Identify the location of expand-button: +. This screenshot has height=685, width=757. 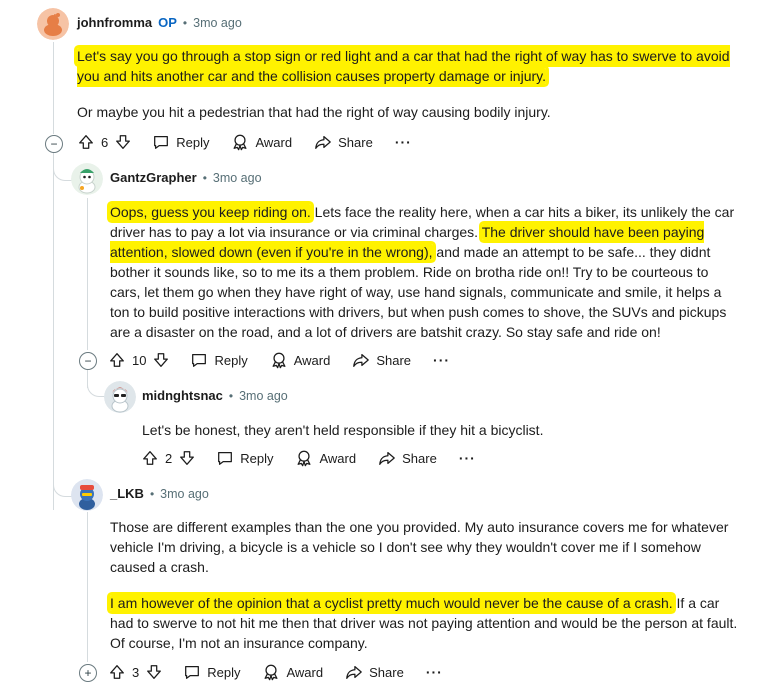
(88, 673).